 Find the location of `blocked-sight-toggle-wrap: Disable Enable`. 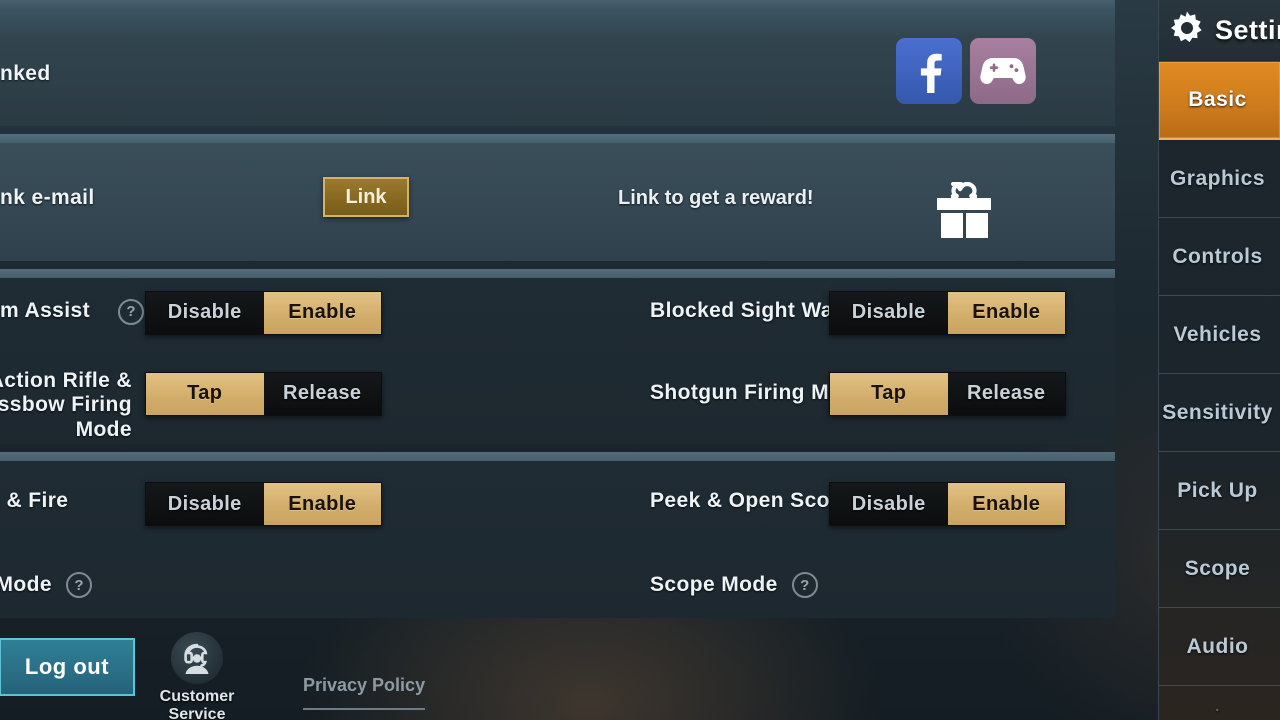

blocked-sight-toggle-wrap: Disable Enable is located at coordinates (947, 312).